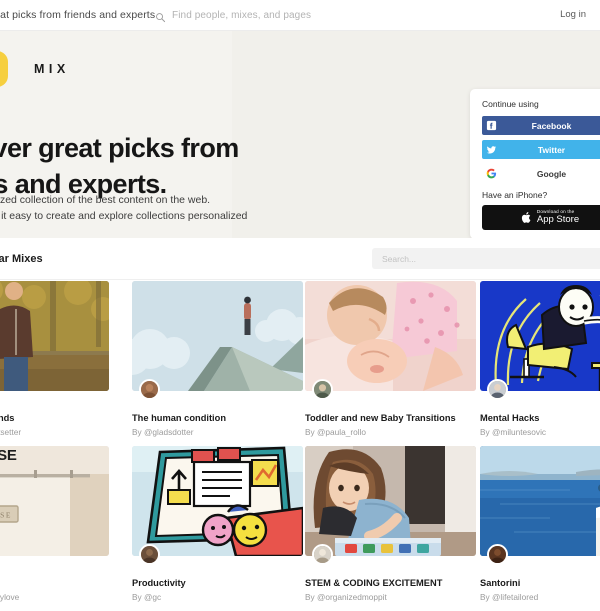 This screenshot has width=600, height=611. Describe the element at coordinates (119, 148) in the screenshot. I see `hero-headline-line1: Discover great picks from` at that location.